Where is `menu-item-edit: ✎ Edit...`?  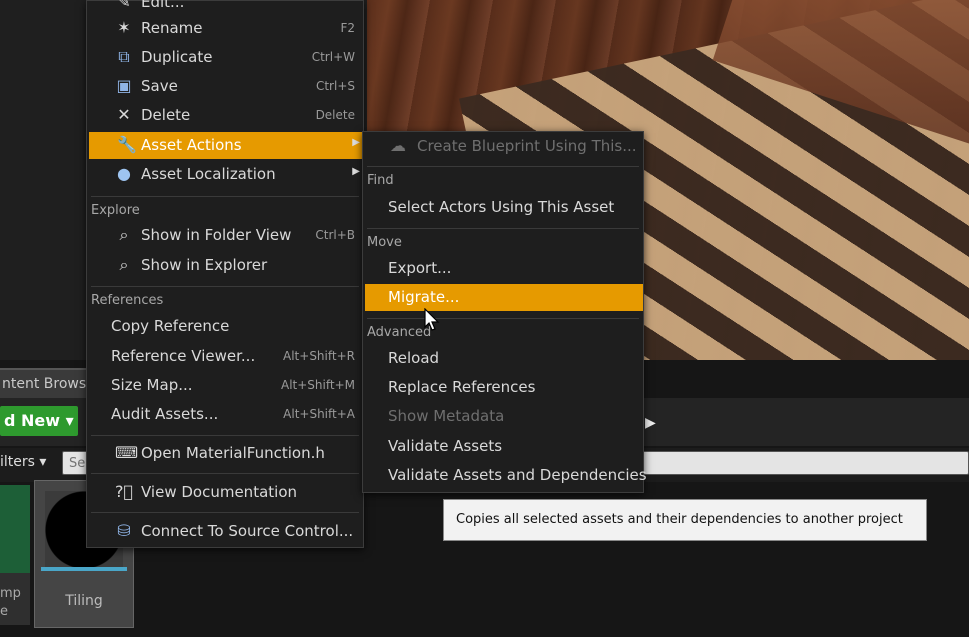 menu-item-edit: ✎ Edit... is located at coordinates (225, 8).